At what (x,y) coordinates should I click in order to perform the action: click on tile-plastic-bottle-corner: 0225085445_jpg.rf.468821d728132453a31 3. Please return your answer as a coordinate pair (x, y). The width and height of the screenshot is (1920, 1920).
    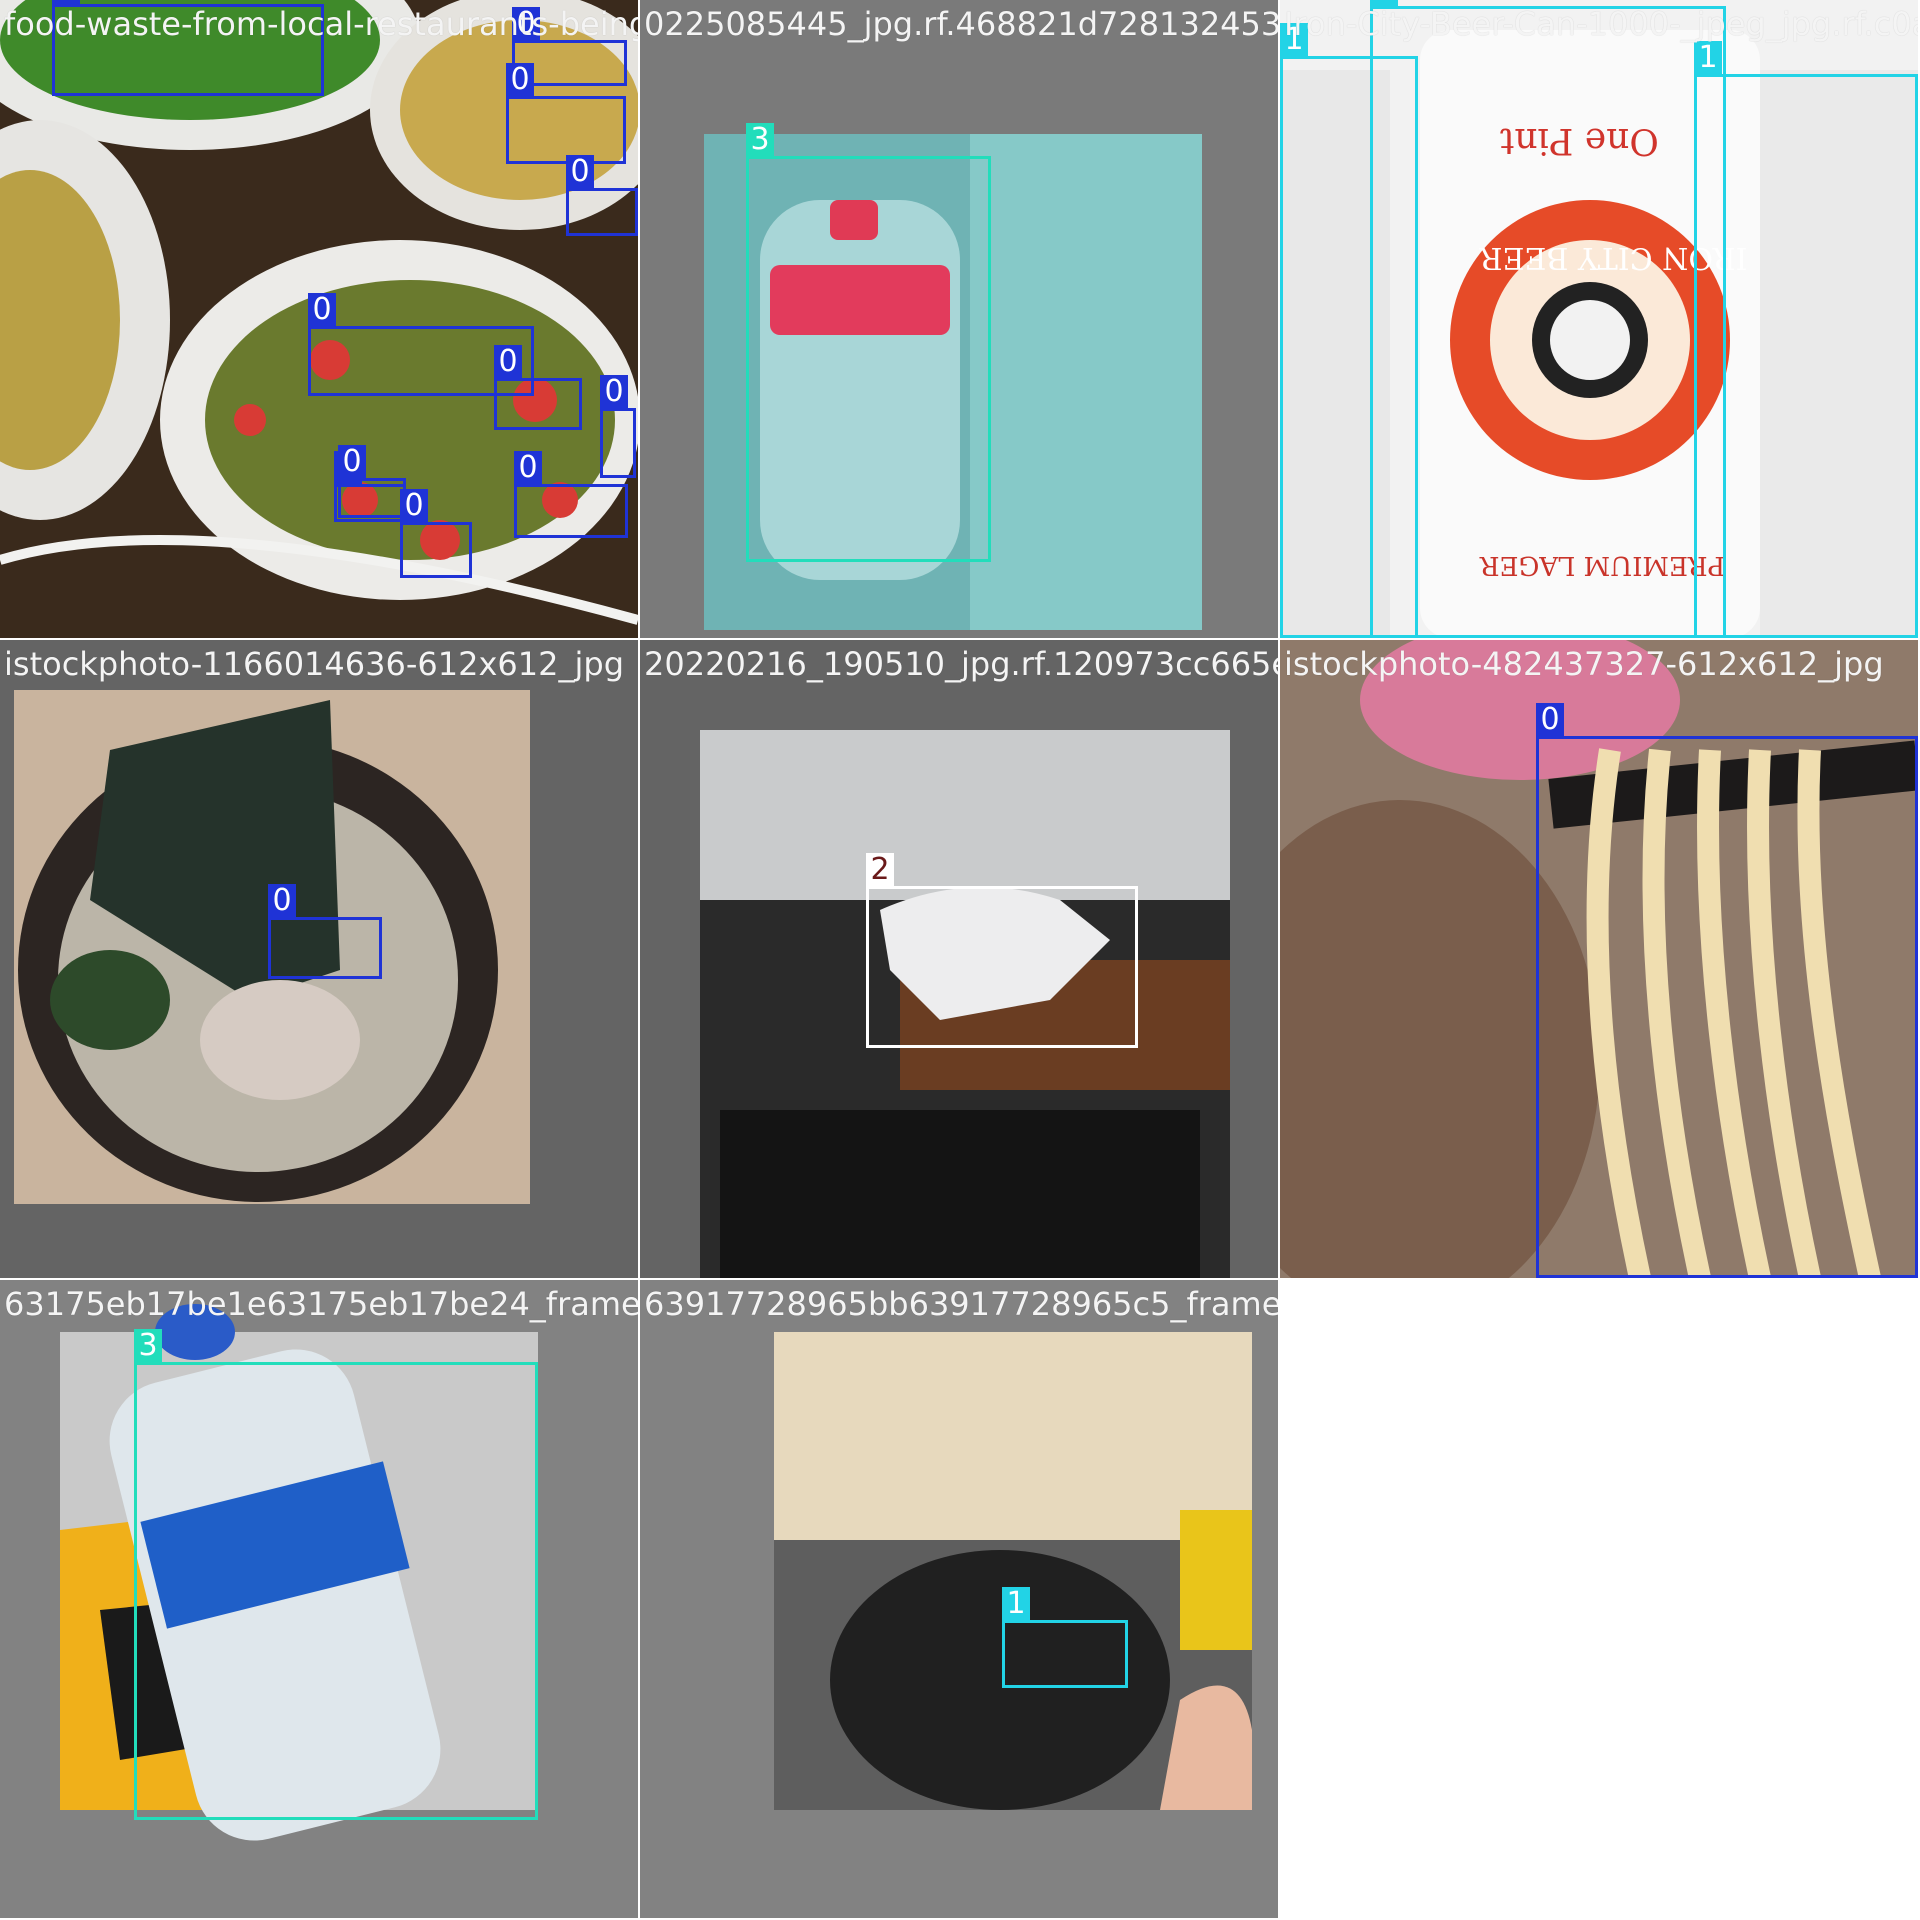
    Looking at the image, I should click on (959, 319).